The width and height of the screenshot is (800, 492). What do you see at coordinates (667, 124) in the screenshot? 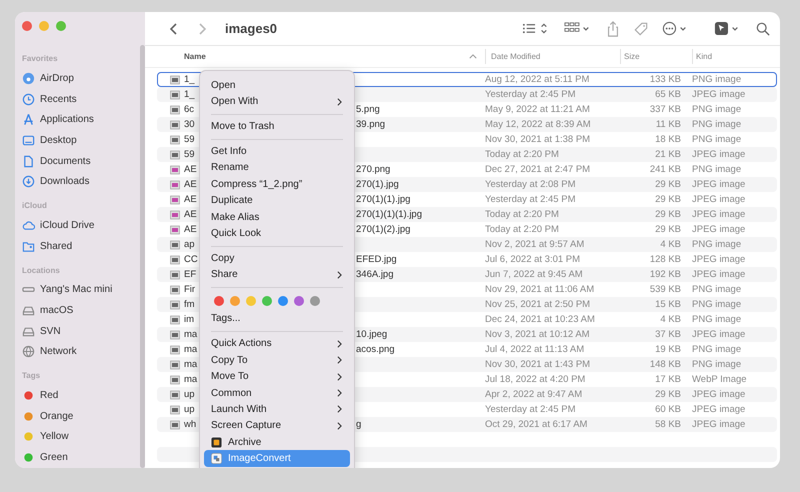
I see `size-cell-text: 11 KB` at bounding box center [667, 124].